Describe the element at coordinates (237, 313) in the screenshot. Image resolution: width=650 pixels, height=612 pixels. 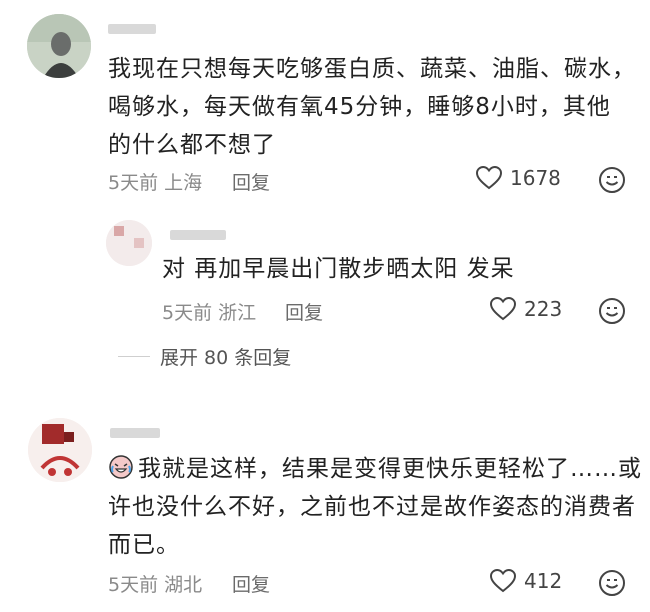
I see `reply-location: 浙江` at that location.